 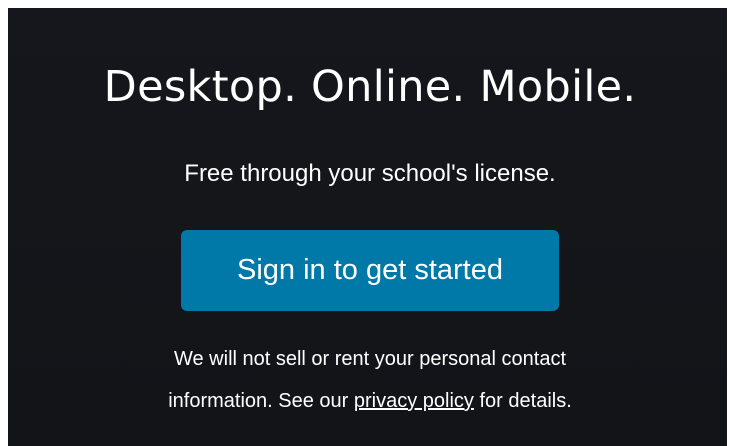 What do you see at coordinates (414, 401) in the screenshot?
I see `privacy-policy-link: privacy policy` at bounding box center [414, 401].